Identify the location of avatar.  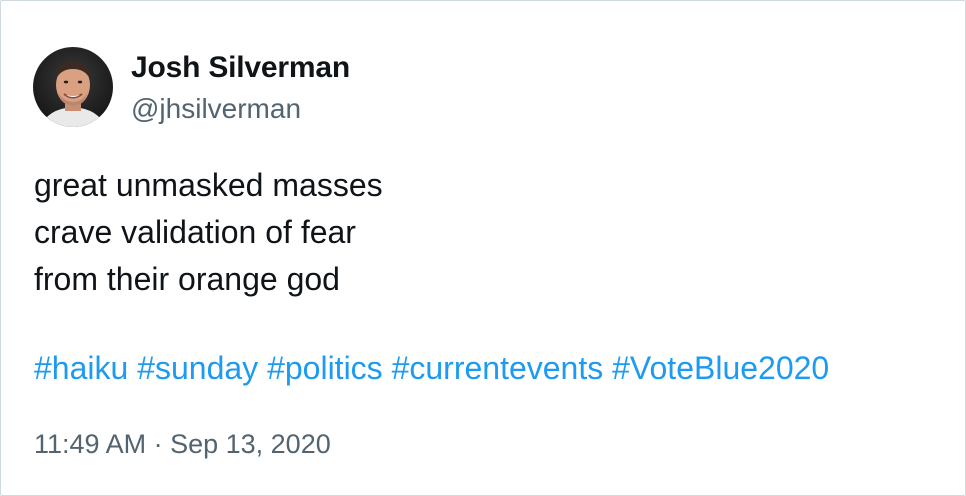
(73, 87).